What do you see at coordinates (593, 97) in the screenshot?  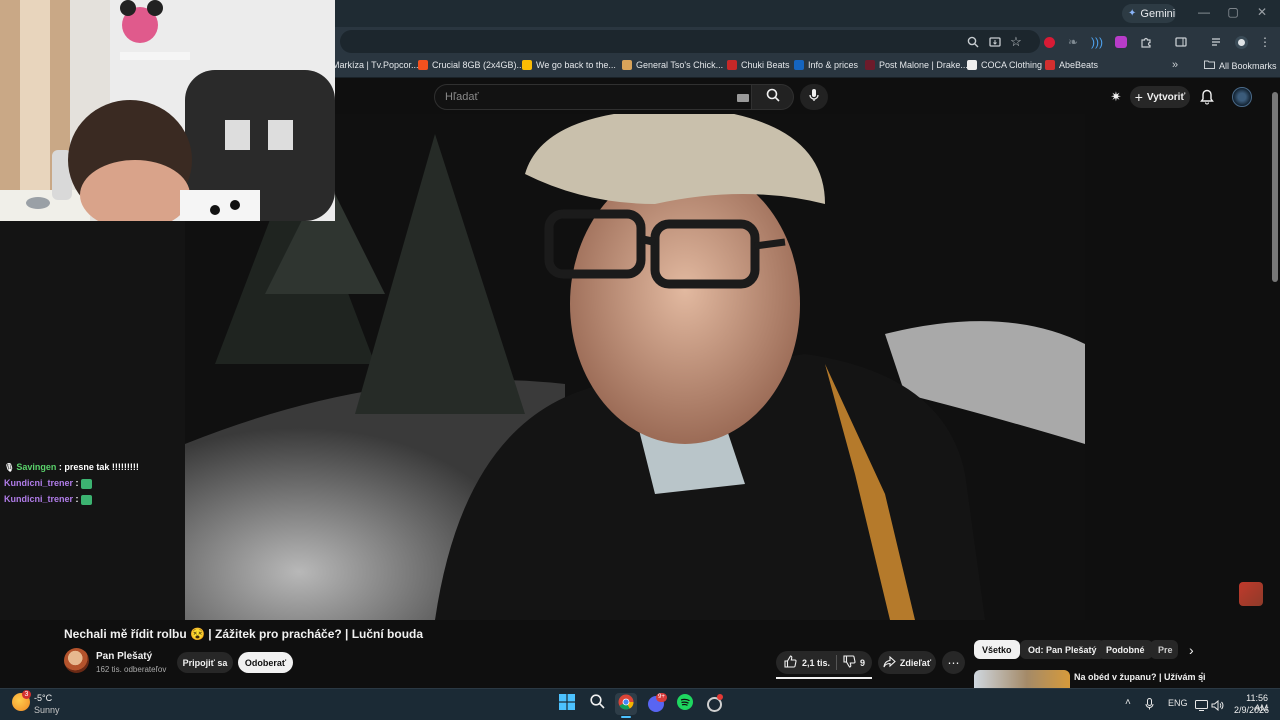 I see `search-input: Hľadať` at bounding box center [593, 97].